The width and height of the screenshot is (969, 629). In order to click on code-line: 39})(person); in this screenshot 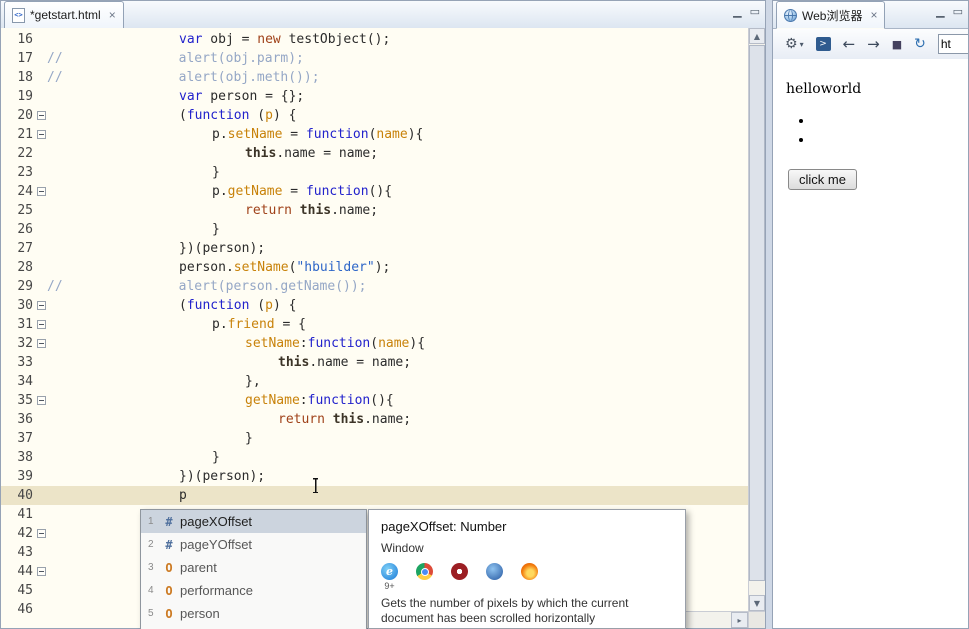, I will do `click(374, 476)`.